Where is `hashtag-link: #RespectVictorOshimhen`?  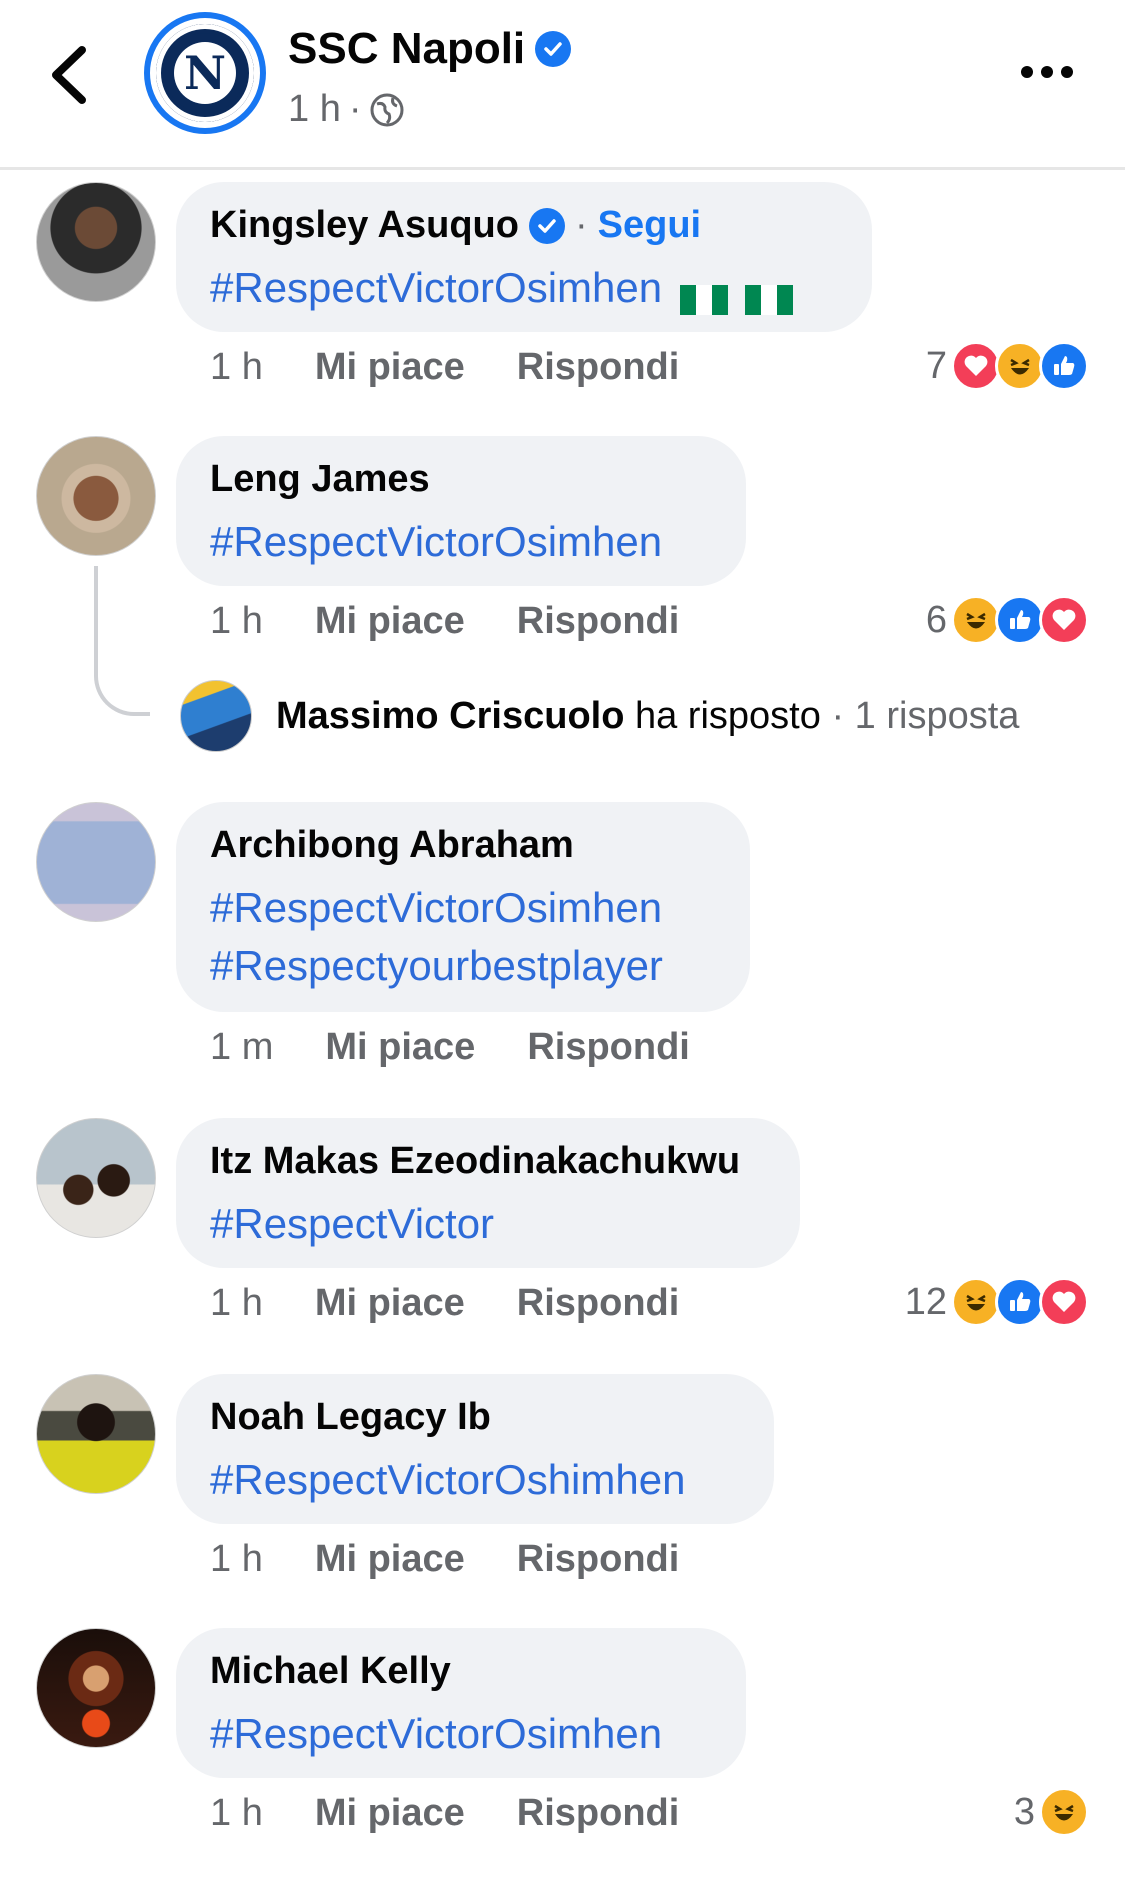 hashtag-link: #RespectVictorOshimhen is located at coordinates (447, 1479).